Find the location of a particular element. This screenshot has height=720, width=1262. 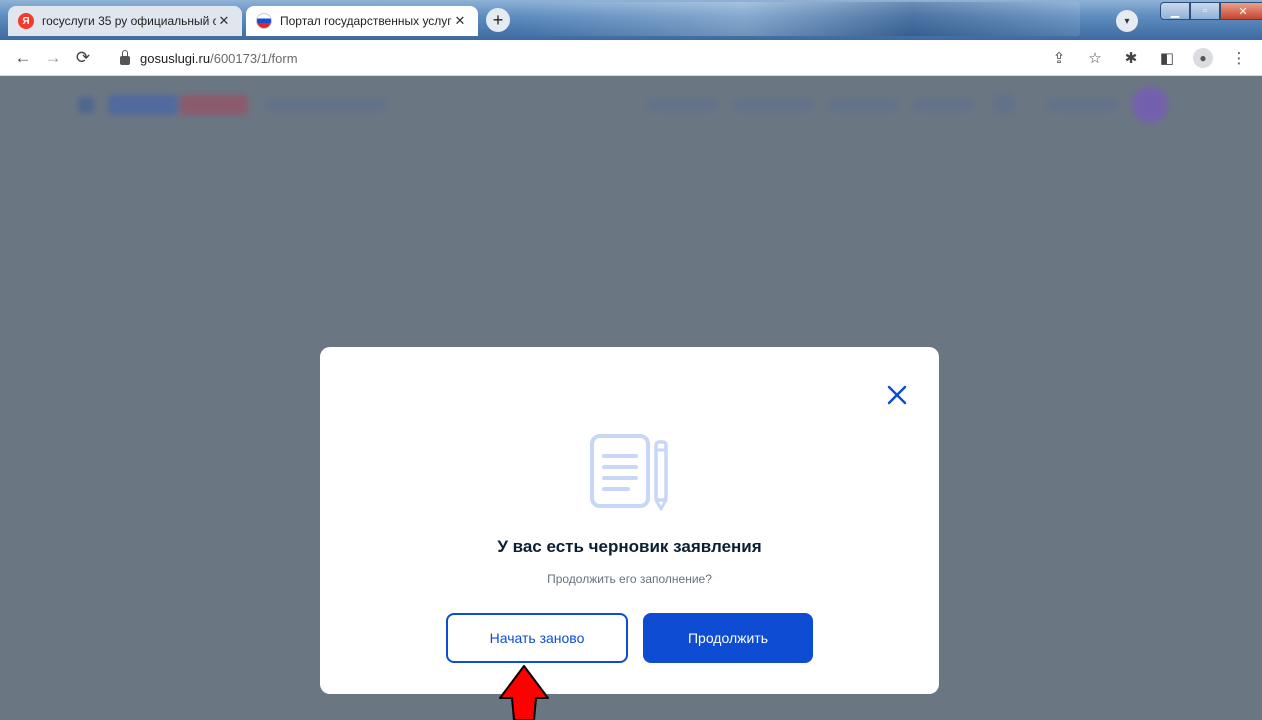

dialog-subtitle: Продолжить его заполнение? is located at coordinates (629, 579).